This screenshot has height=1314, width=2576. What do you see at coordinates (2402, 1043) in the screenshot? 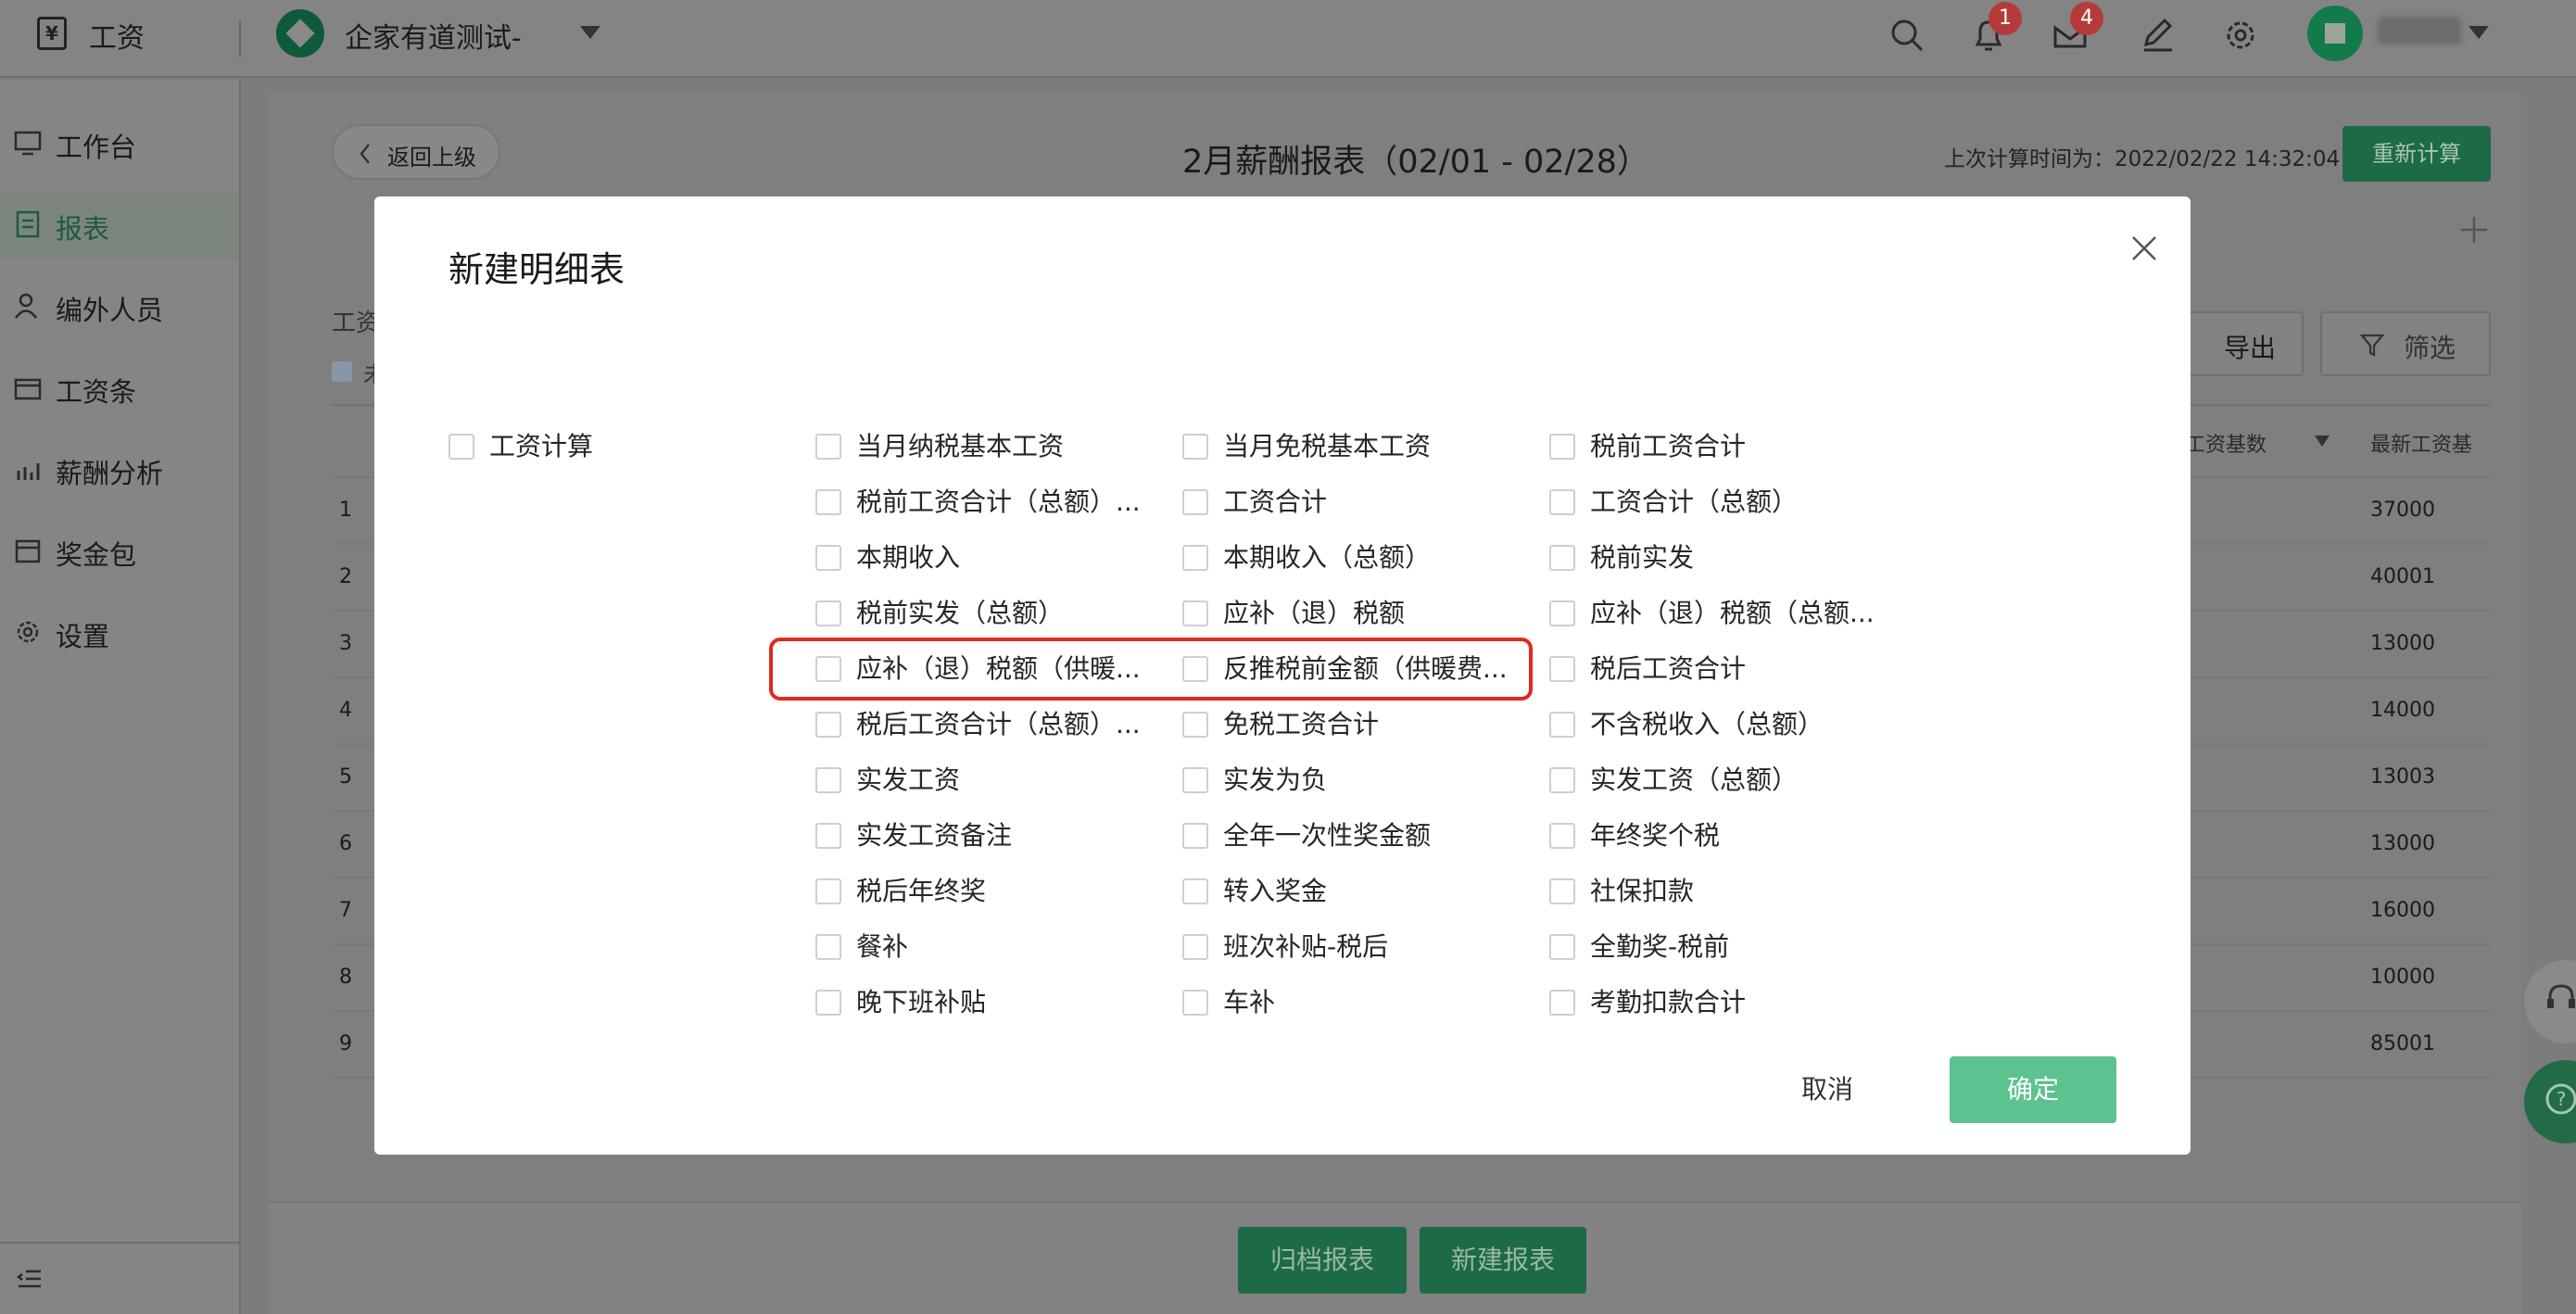
I see `row-value: 85001` at bounding box center [2402, 1043].